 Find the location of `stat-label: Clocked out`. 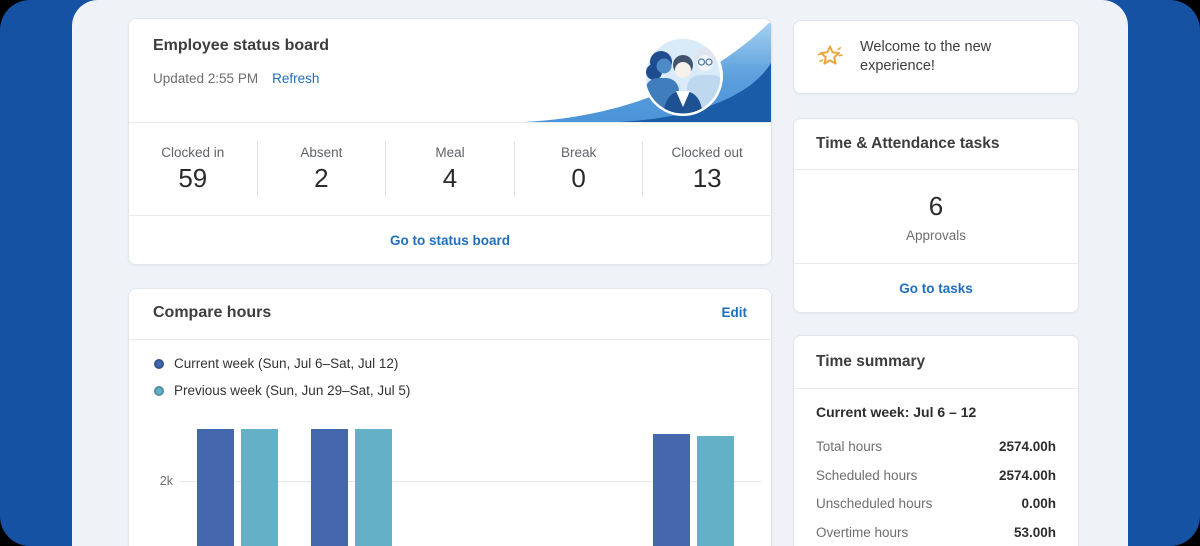

stat-label: Clocked out is located at coordinates (707, 152).